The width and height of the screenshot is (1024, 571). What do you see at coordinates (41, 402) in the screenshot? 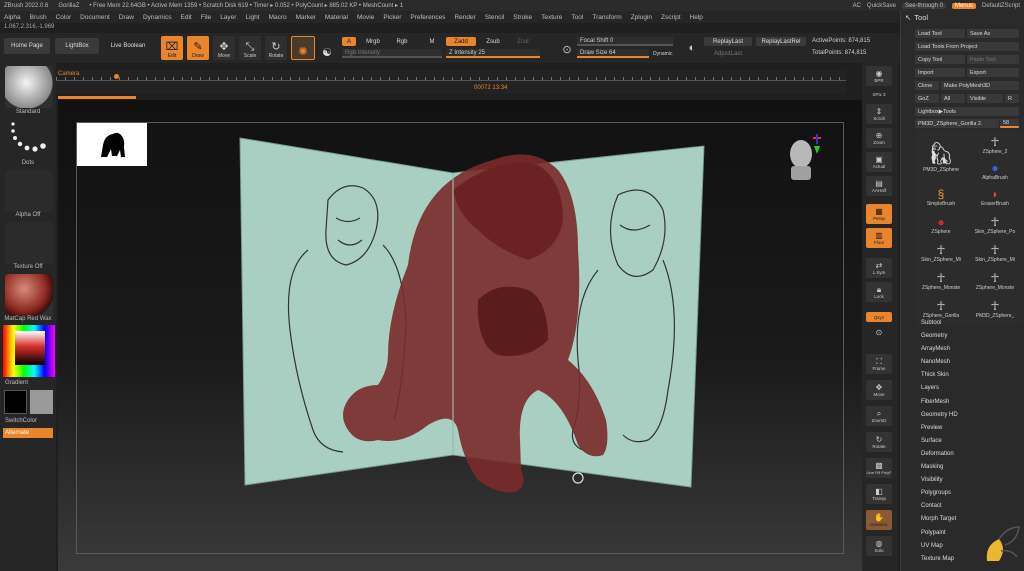
I see `secondary-color-swatch` at bounding box center [41, 402].